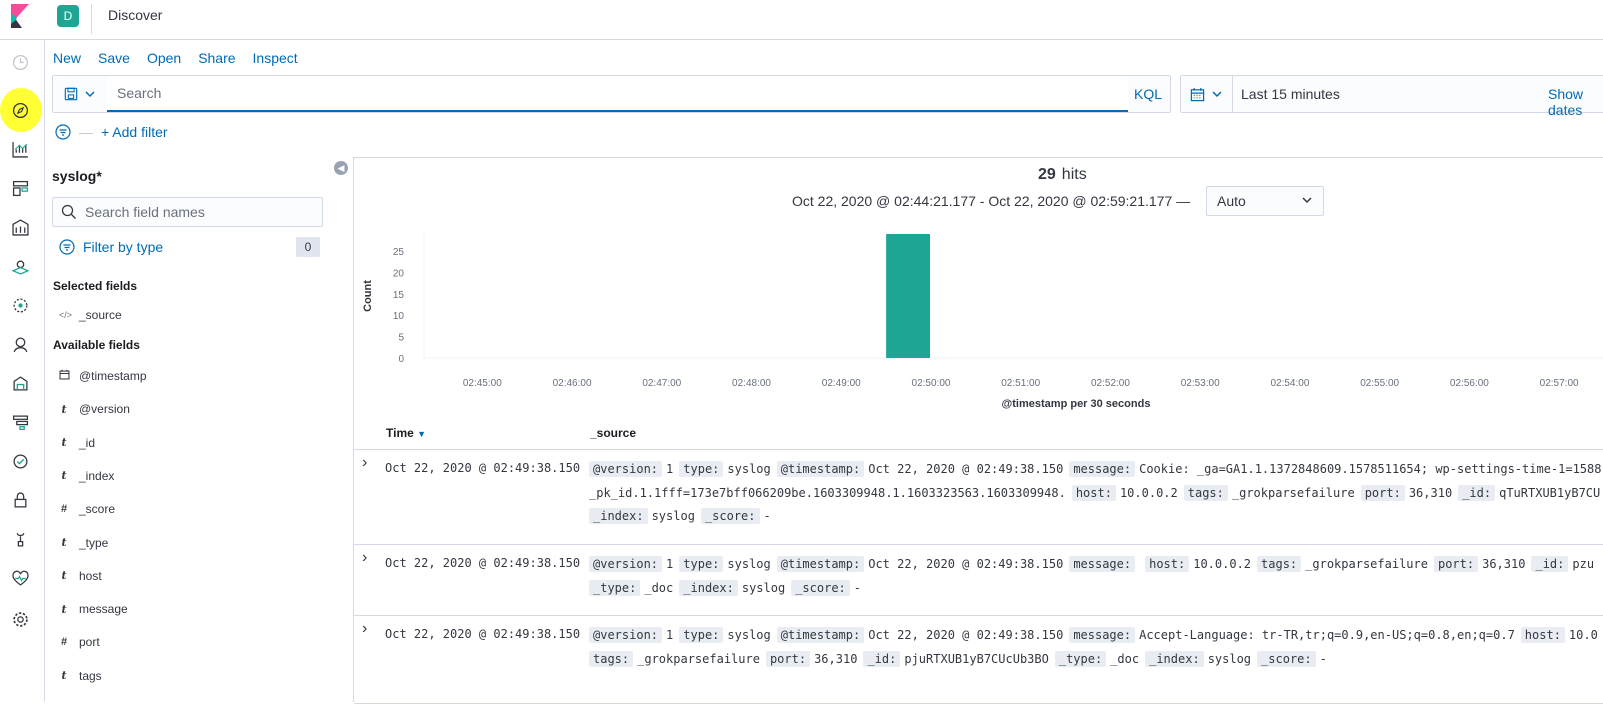 Image resolution: width=1603 pixels, height=704 pixels. I want to click on recently-viewed-icon, so click(20, 62).